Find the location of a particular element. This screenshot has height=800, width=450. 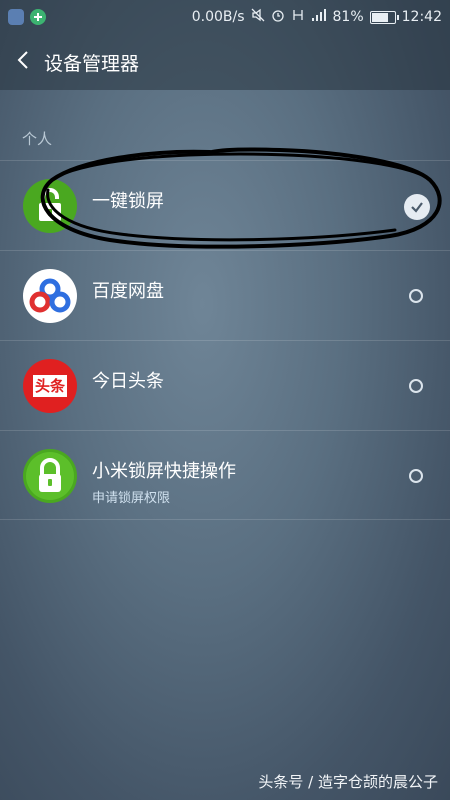

cell-signal-icon is located at coordinates (319, 17).